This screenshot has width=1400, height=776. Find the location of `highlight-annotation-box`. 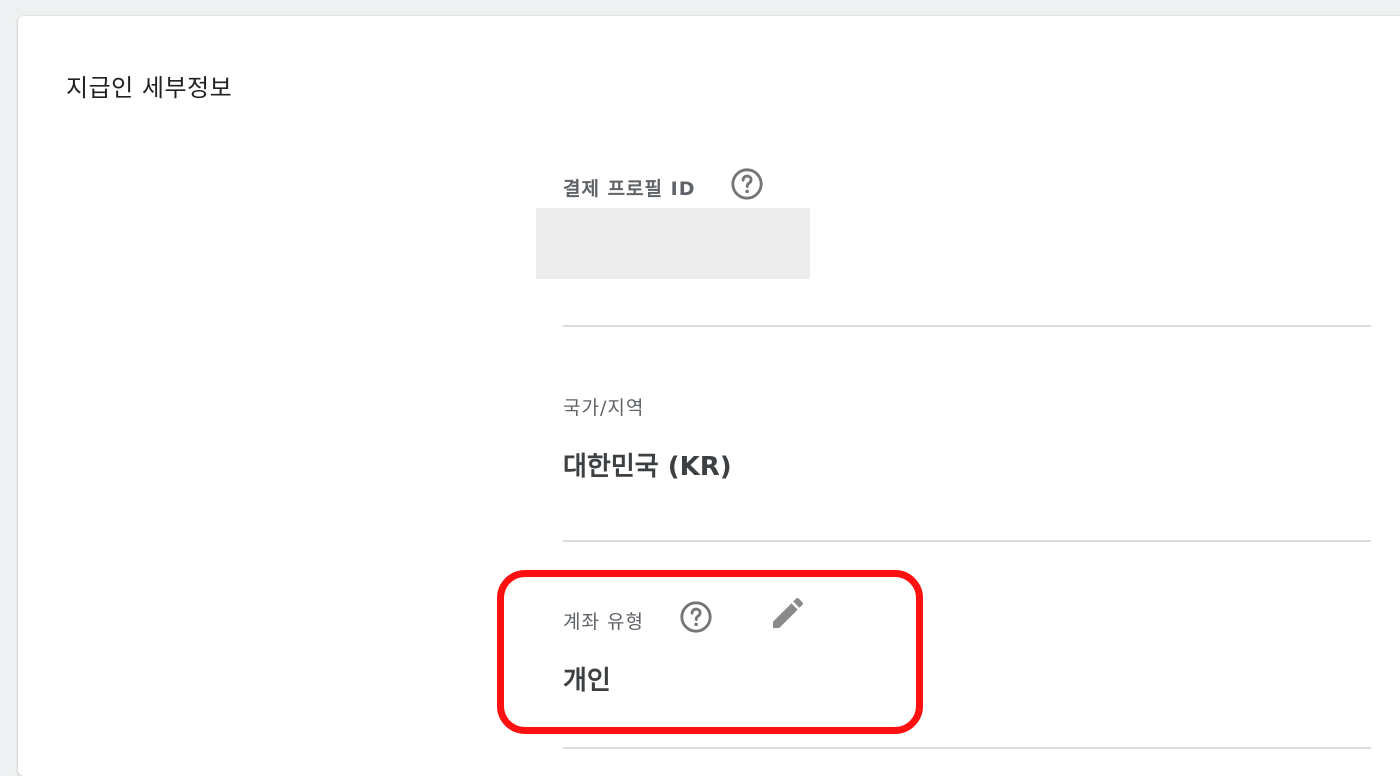

highlight-annotation-box is located at coordinates (710, 652).